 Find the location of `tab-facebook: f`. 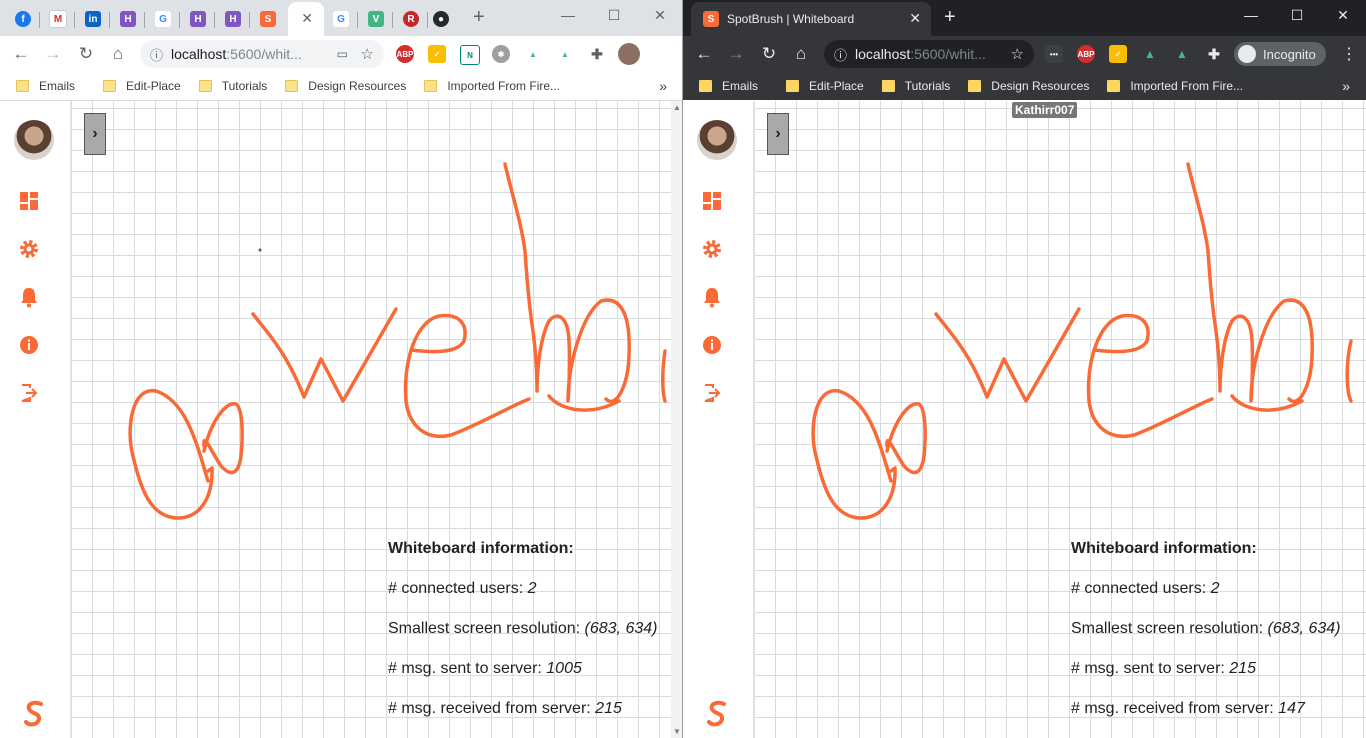

tab-facebook: f is located at coordinates (23, 19).